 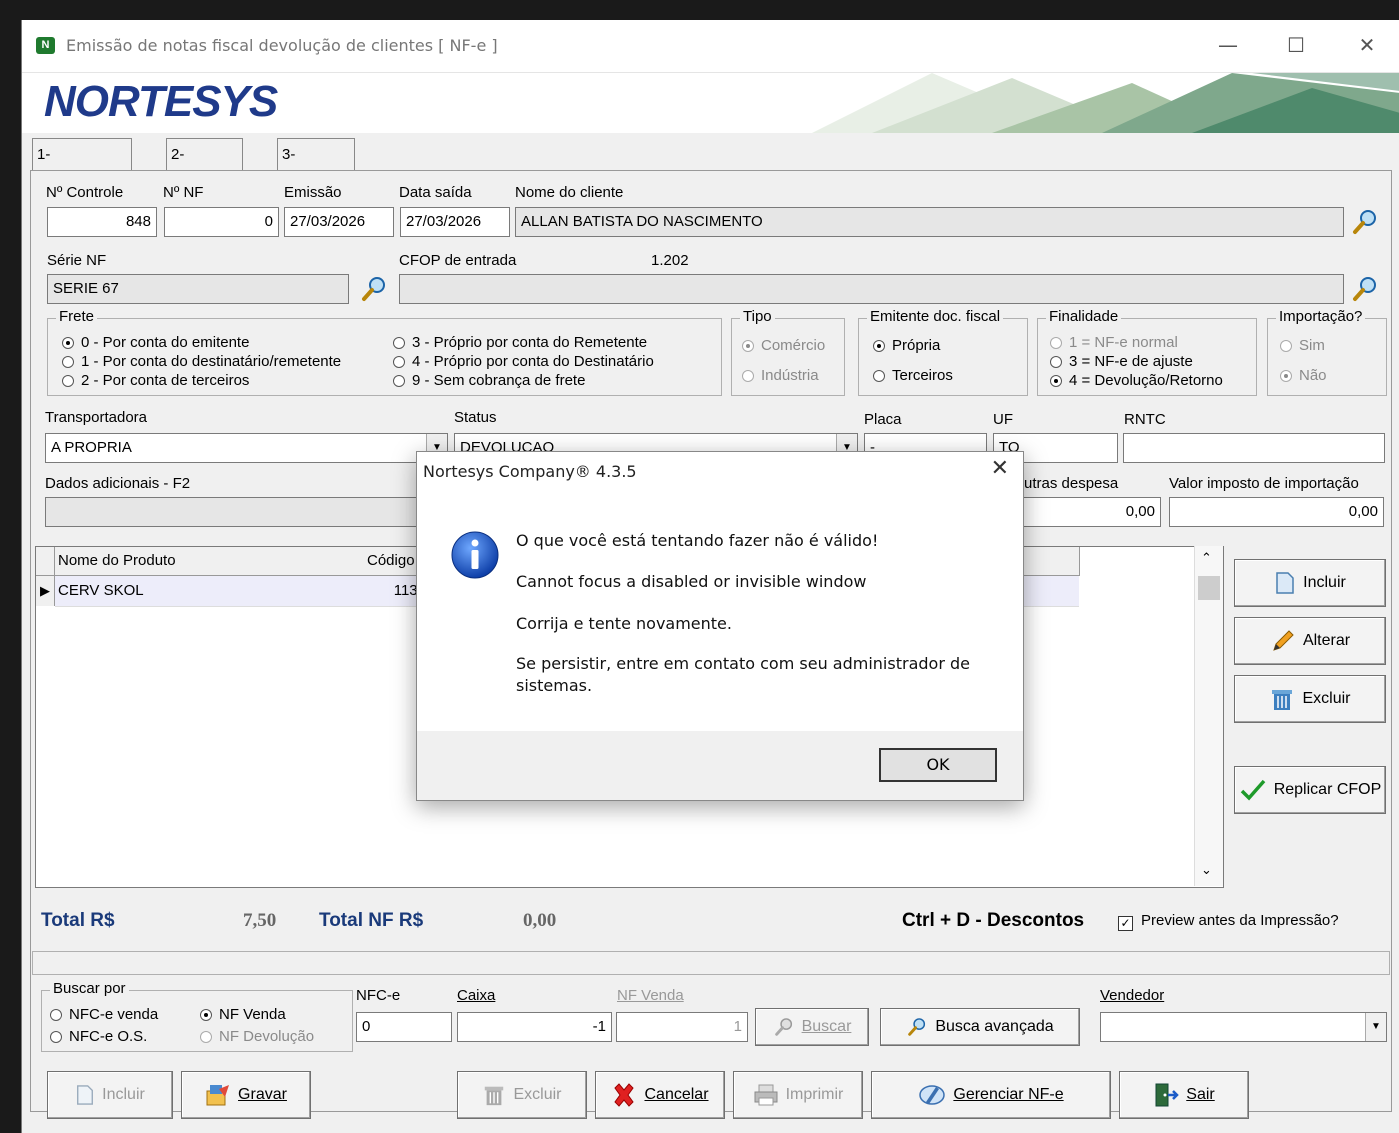 I want to click on tipo-option-comercio: Comércio, so click(x=783, y=346).